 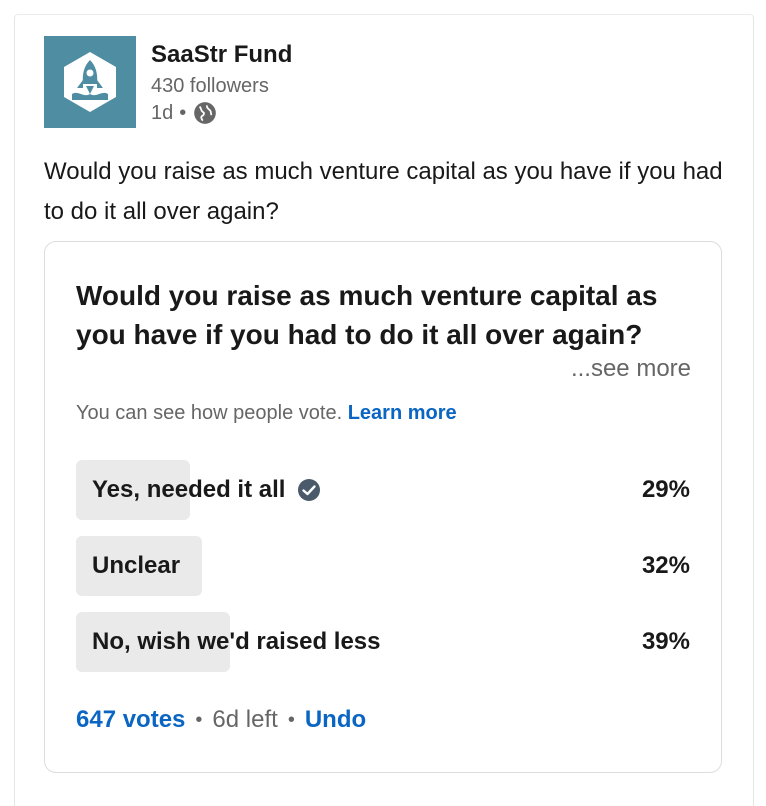 What do you see at coordinates (189, 489) in the screenshot?
I see `poll-option-label: Yes, needed it all` at bounding box center [189, 489].